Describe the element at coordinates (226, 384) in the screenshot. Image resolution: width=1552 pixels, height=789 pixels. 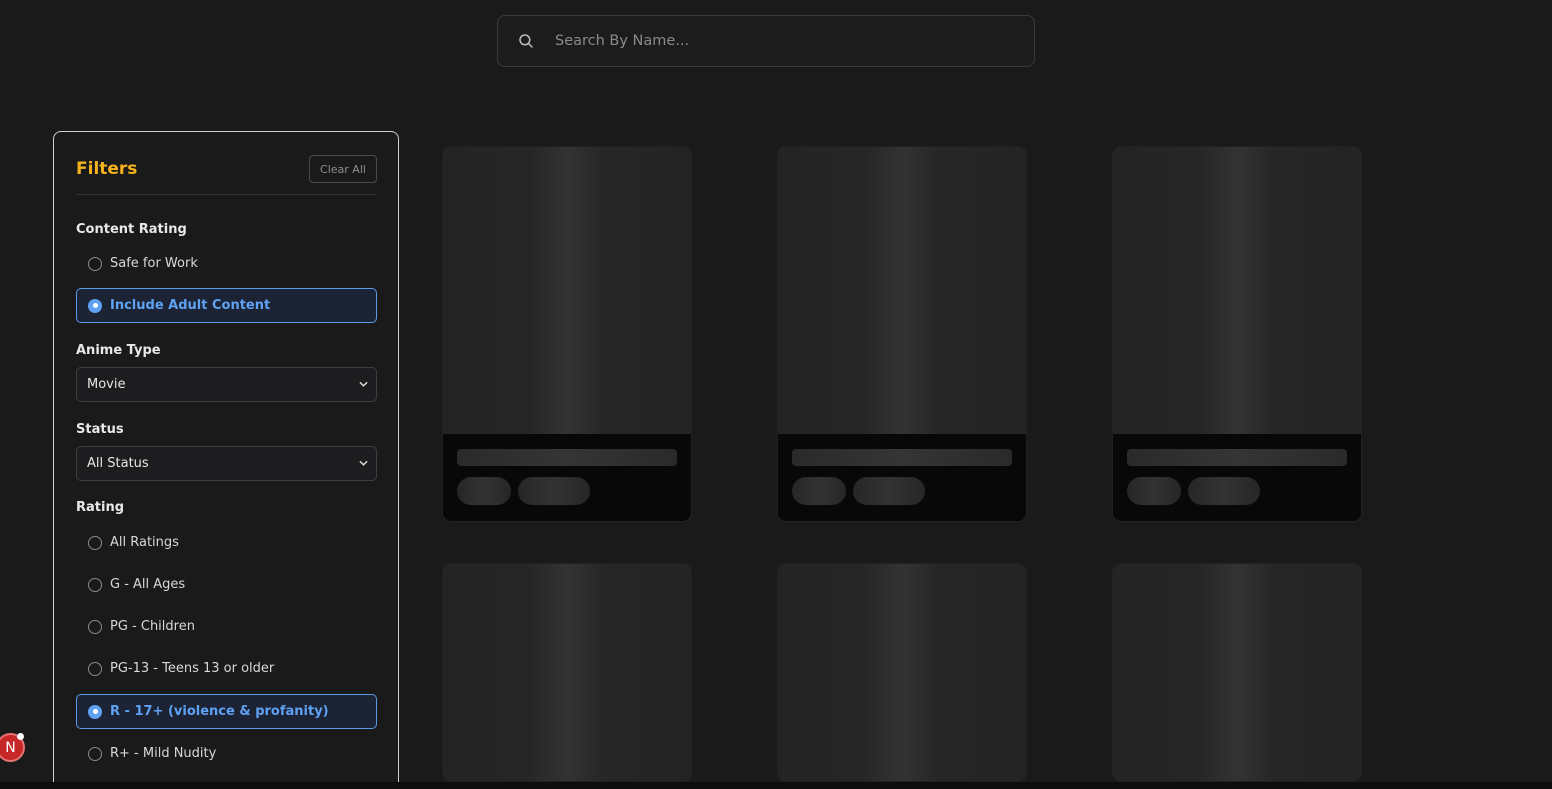
I see `anime-type-select: Movie` at that location.